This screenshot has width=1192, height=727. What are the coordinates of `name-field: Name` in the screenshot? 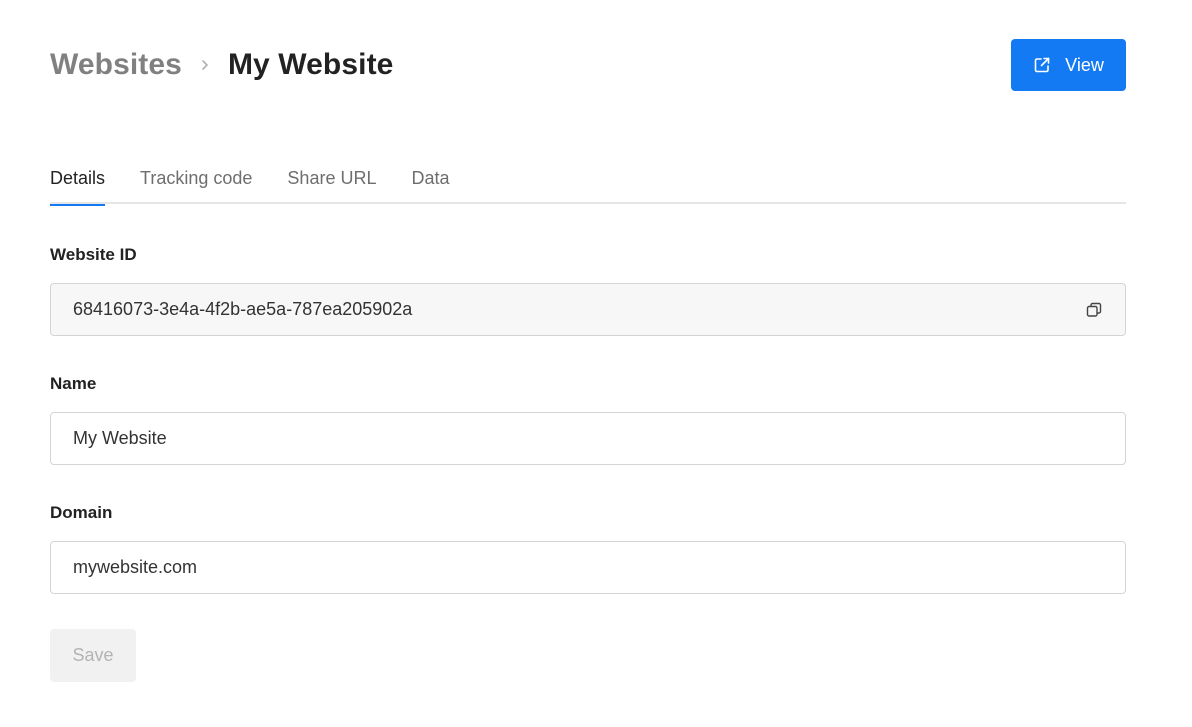 It's located at (588, 418).